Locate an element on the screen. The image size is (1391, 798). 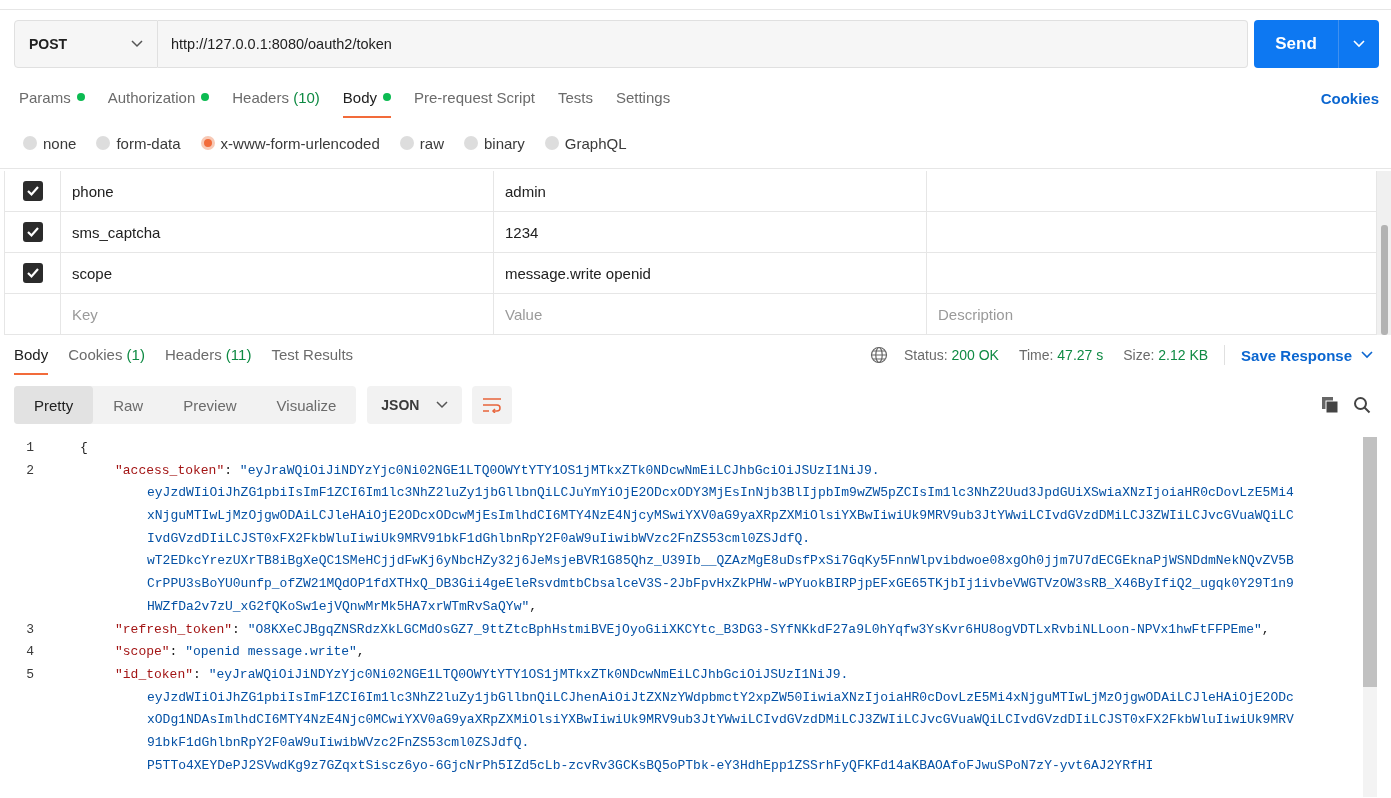
json-key: "refresh_token" is located at coordinates (174, 630).